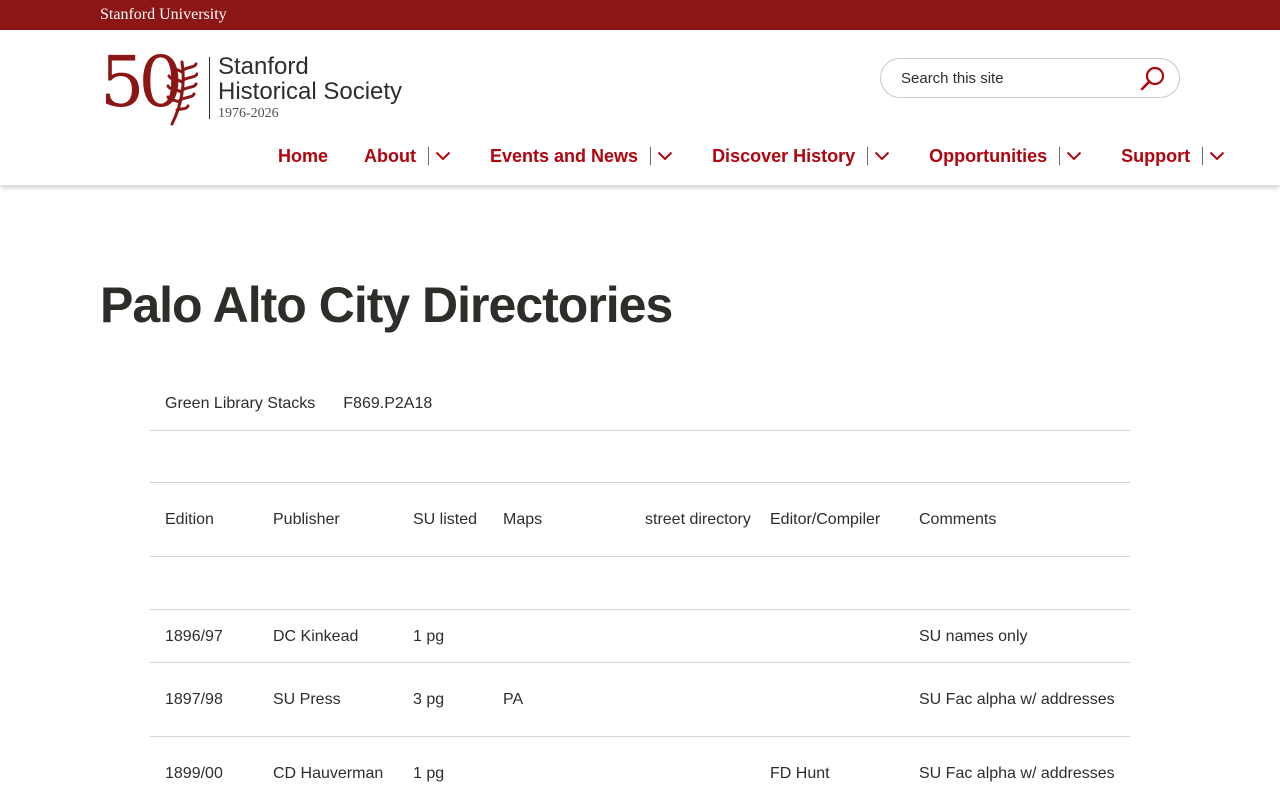 The image size is (1280, 800). Describe the element at coordinates (182, 93) in the screenshot. I see `palm-frond-icon` at that location.